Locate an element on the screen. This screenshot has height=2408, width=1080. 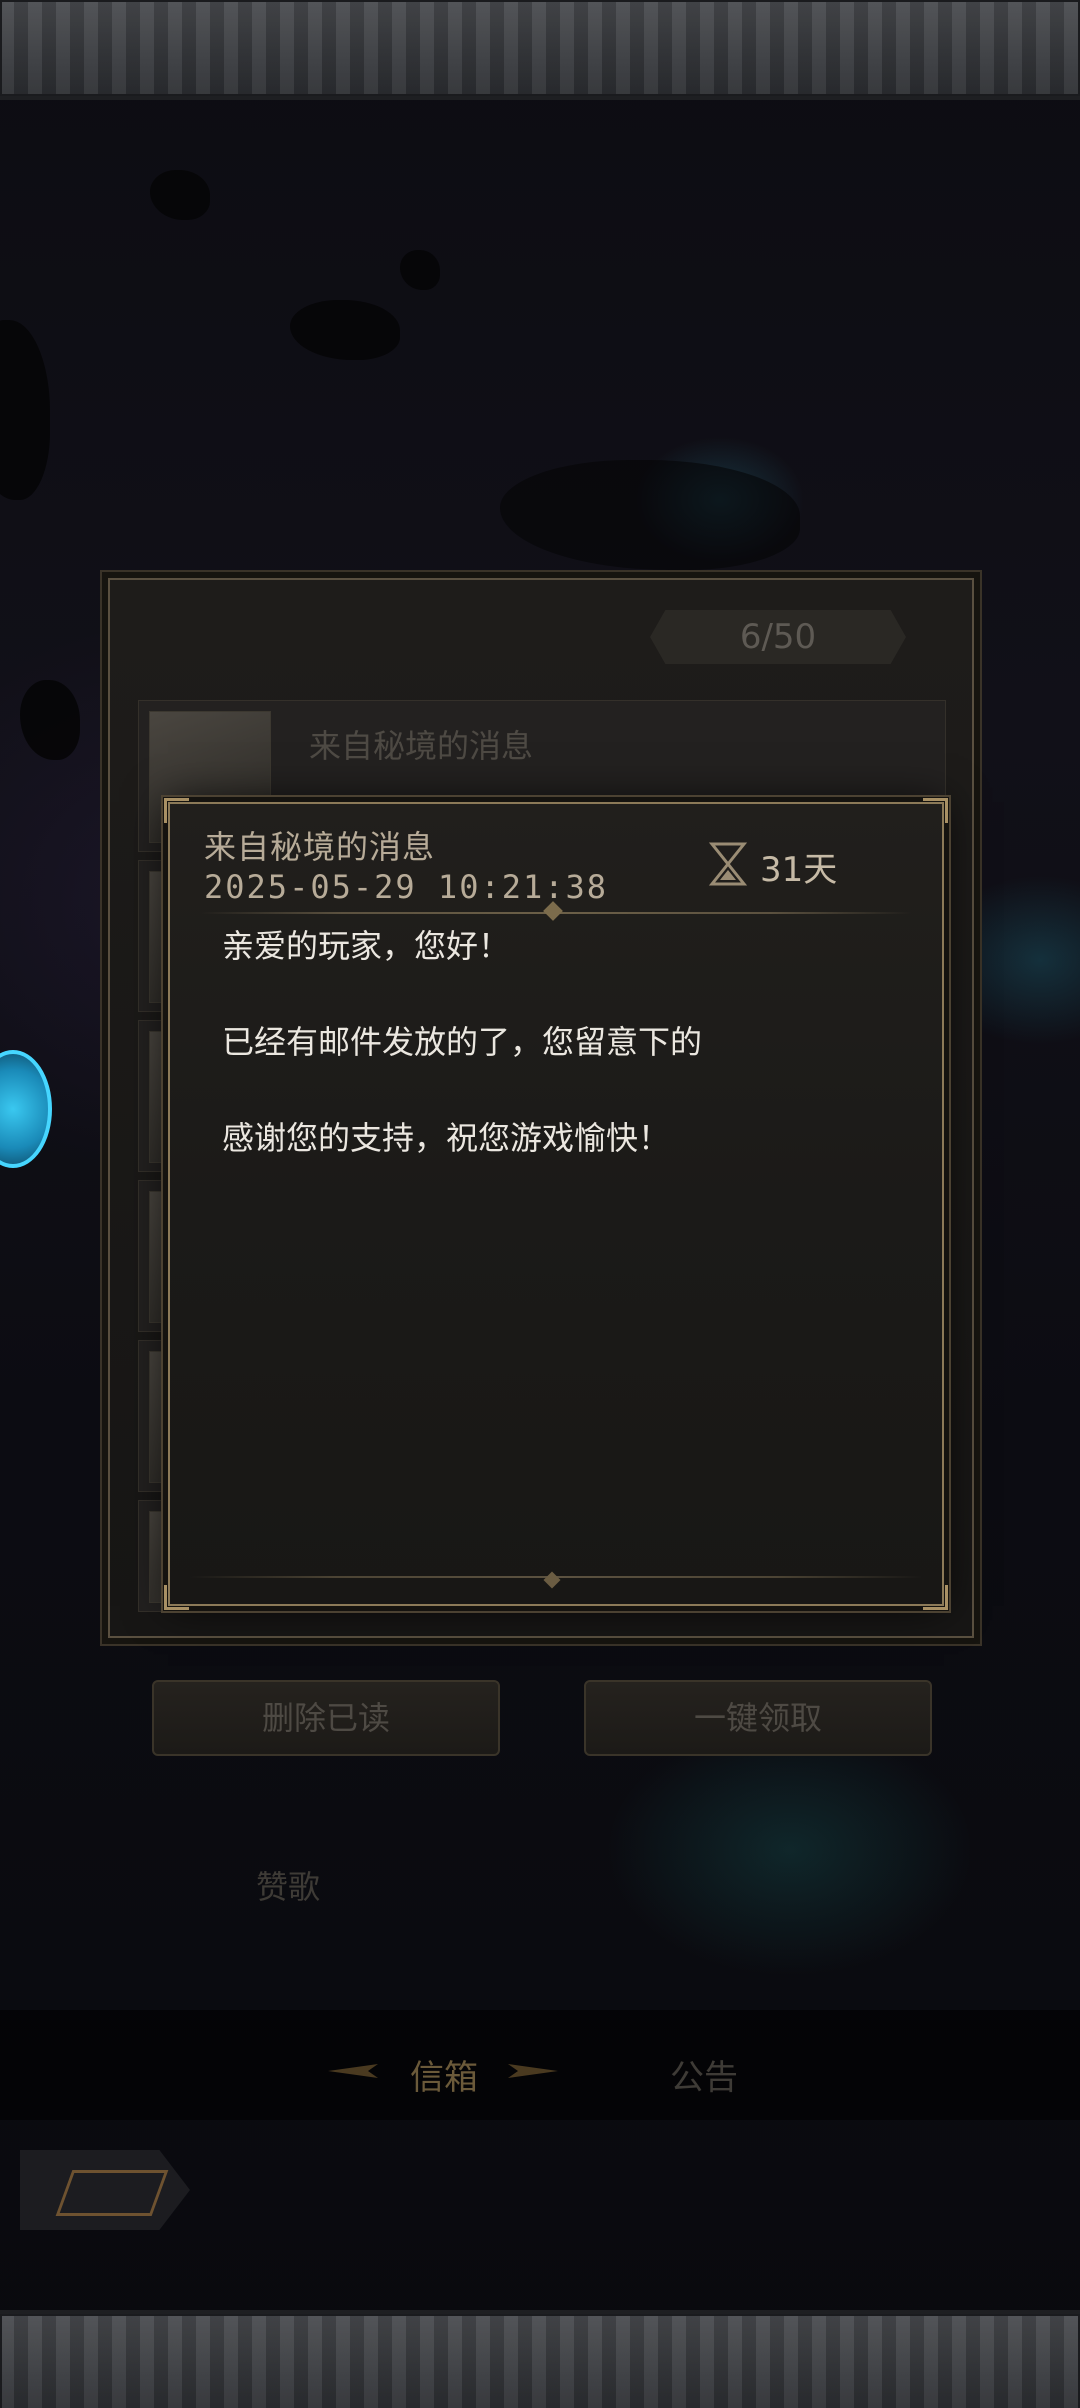
praise-label: 赞歌 is located at coordinates (288, 1887).